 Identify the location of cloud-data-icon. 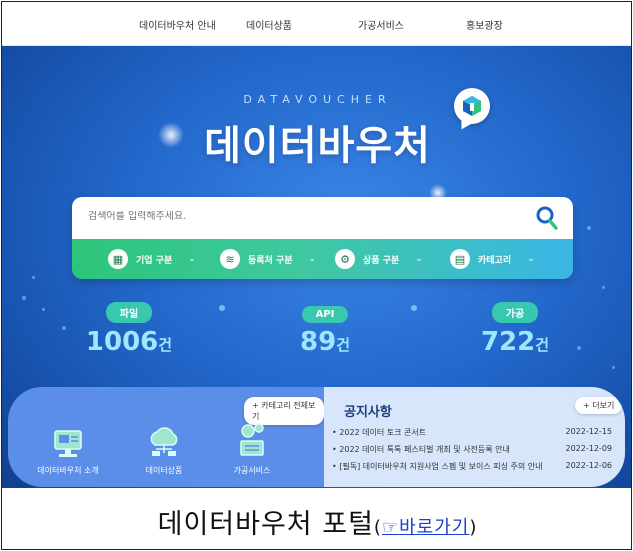
(164, 438).